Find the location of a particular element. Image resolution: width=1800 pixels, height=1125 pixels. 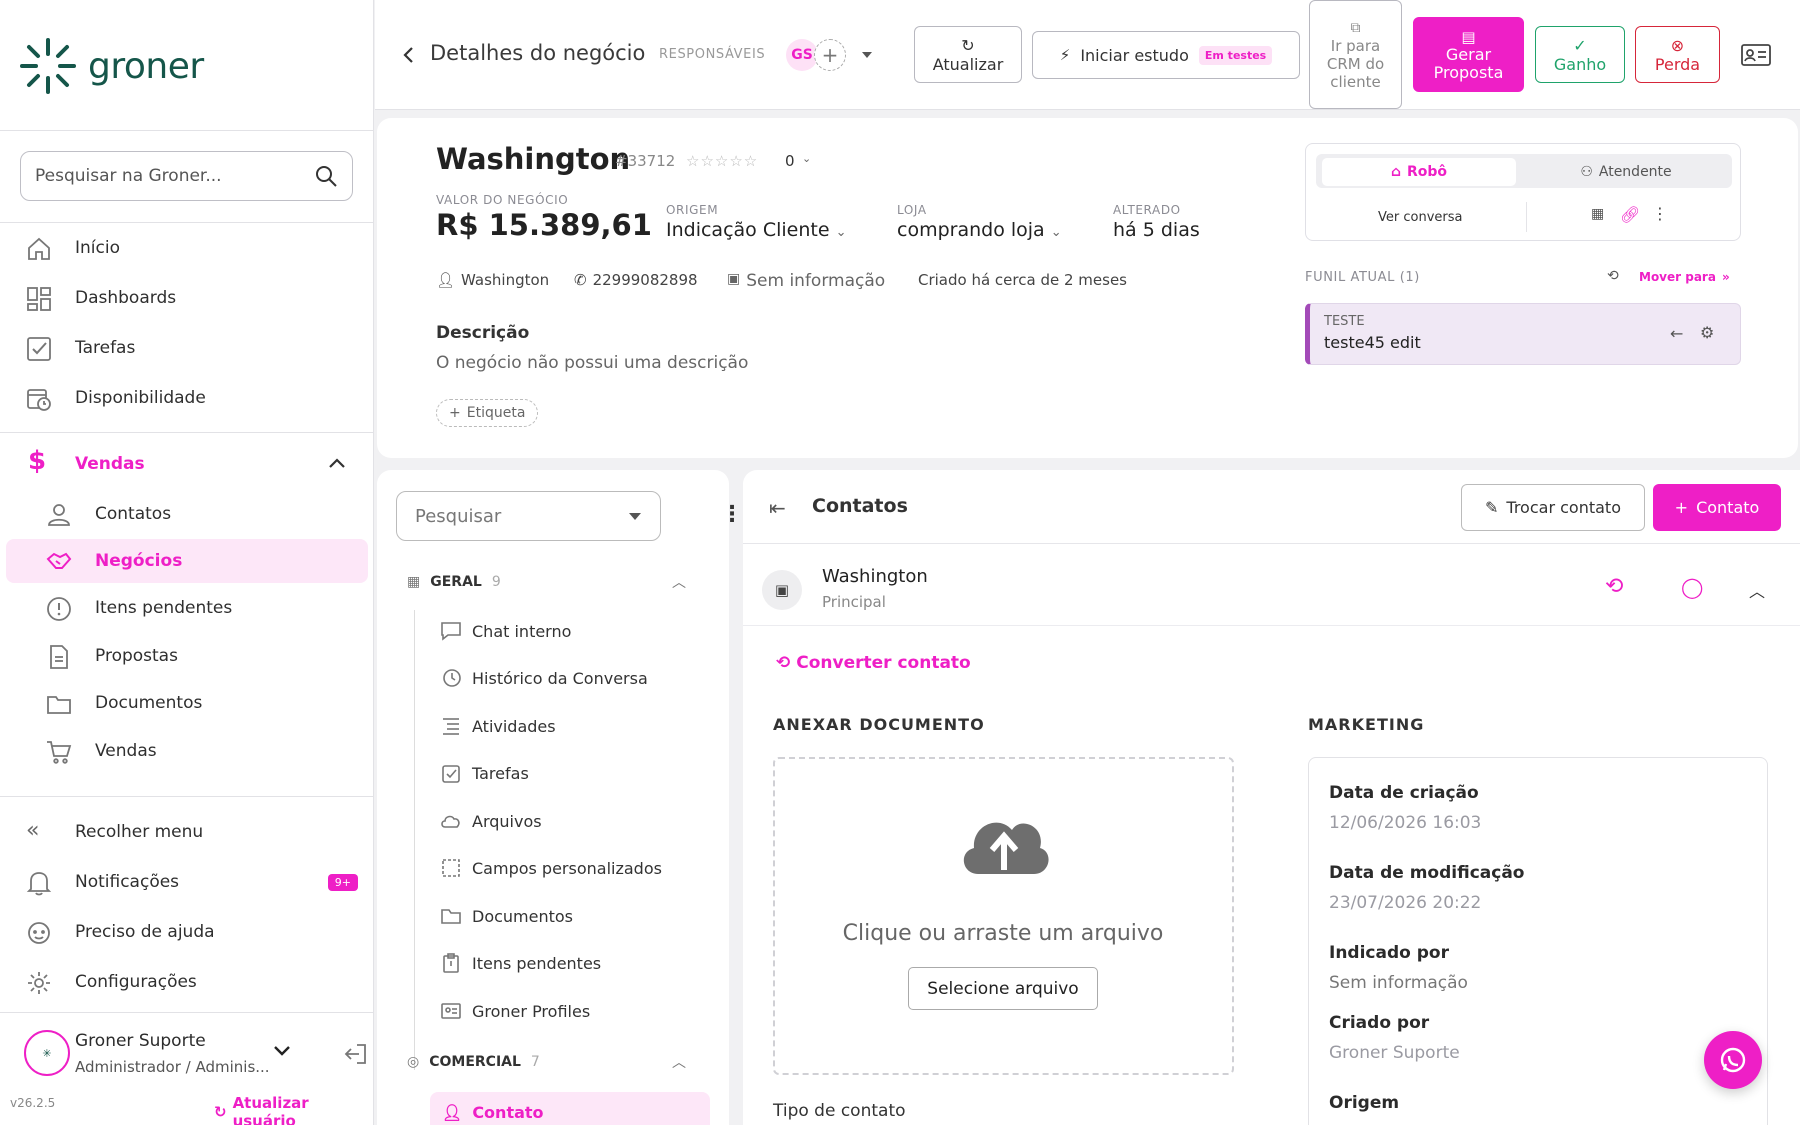

chevron-down-icon is located at coordinates (282, 1051).